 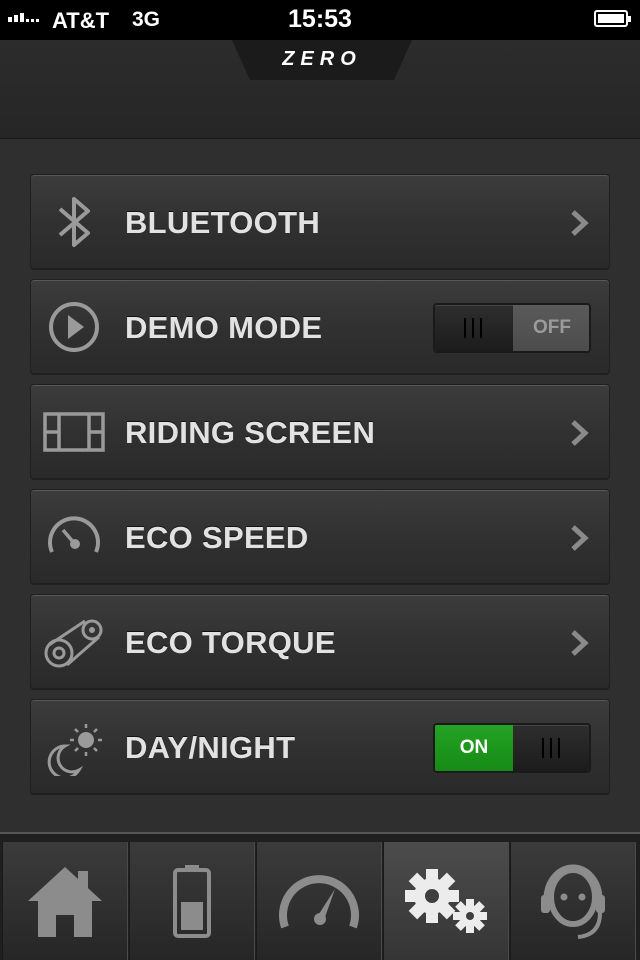 I want to click on battery-status-icon, so click(x=612, y=18).